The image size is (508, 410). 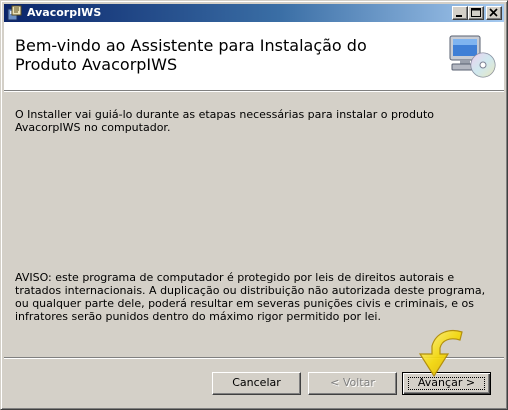 I want to click on maximize-icon, so click(x=476, y=12).